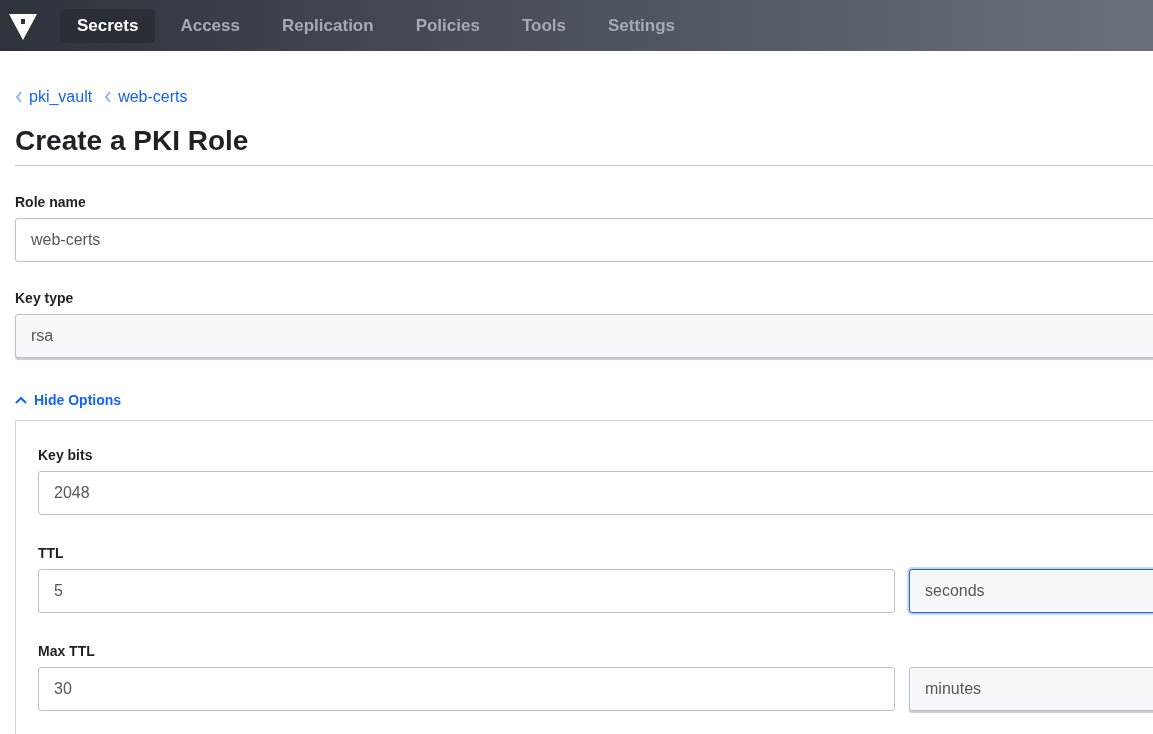 Image resolution: width=1153 pixels, height=734 pixels. Describe the element at coordinates (1031, 689) in the screenshot. I see `unit-select: minutes` at that location.